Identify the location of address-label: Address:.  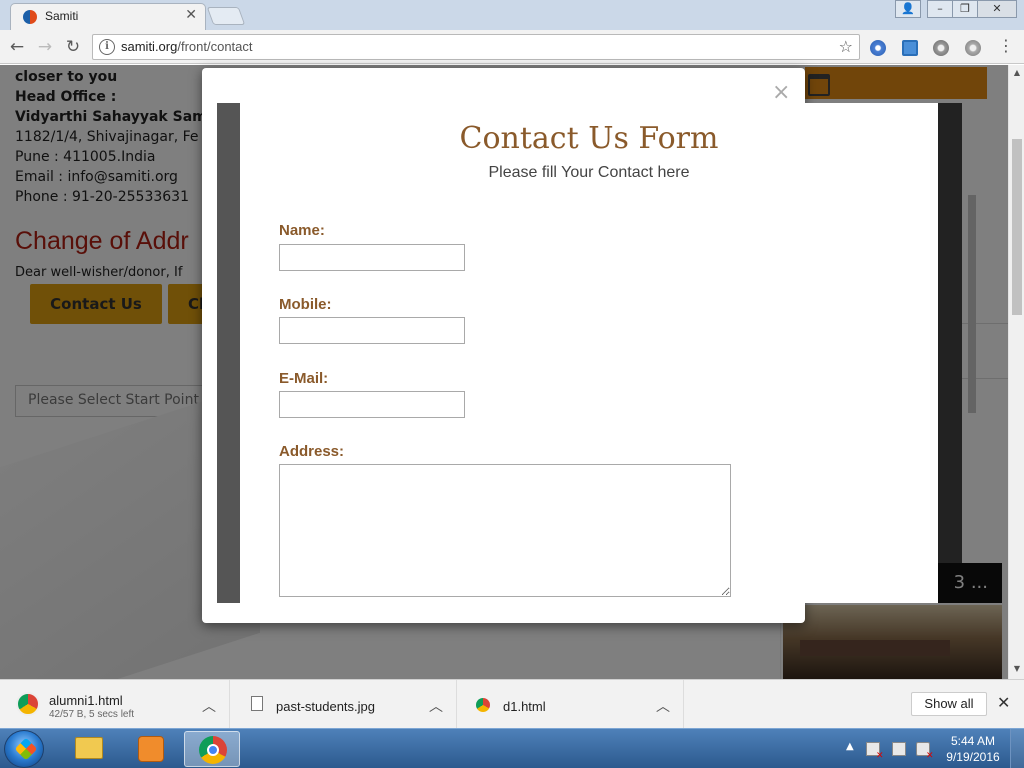
(312, 451).